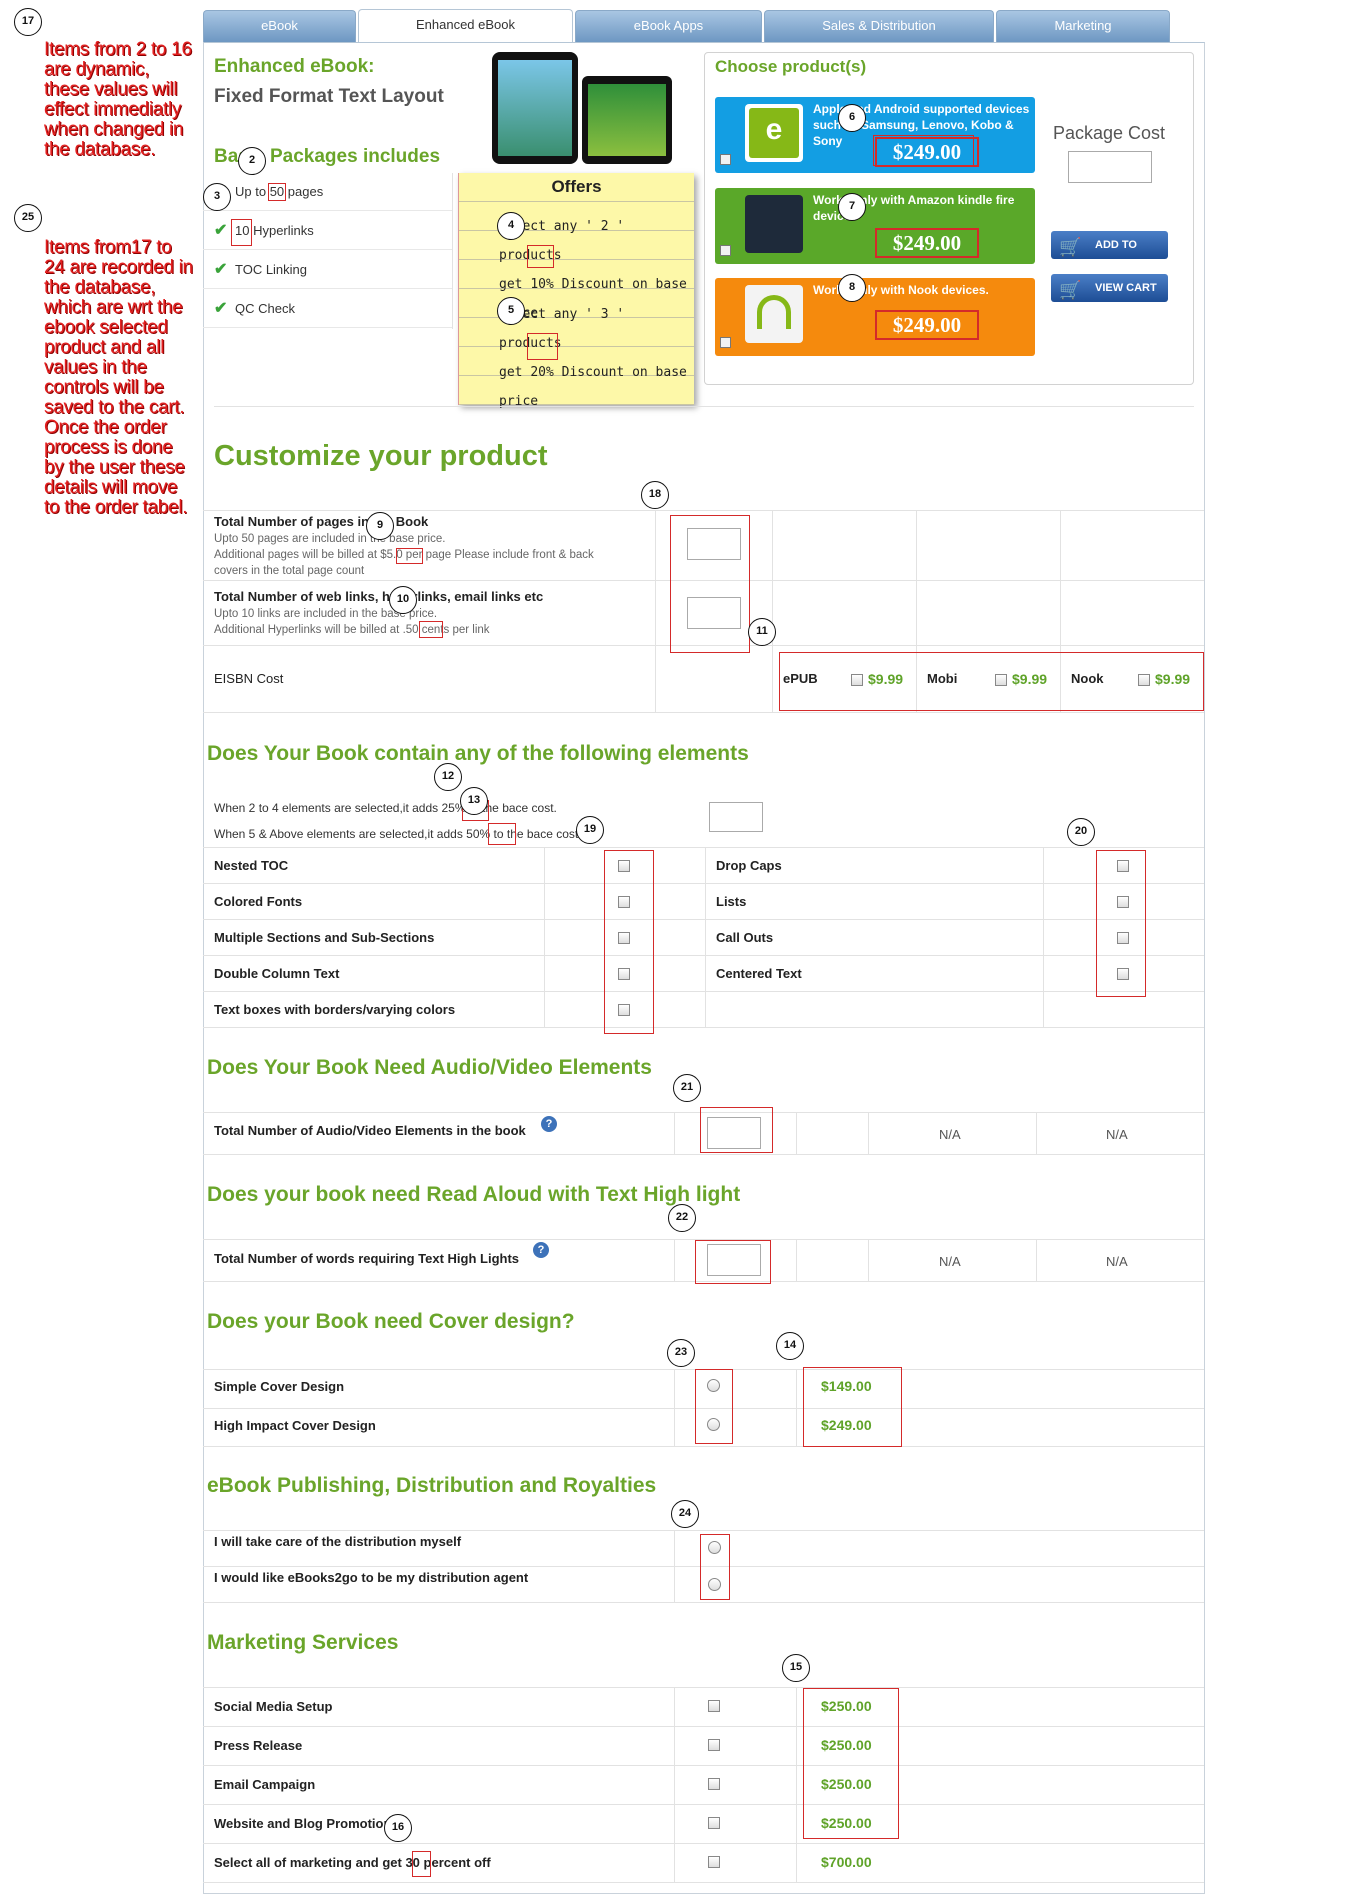 The height and width of the screenshot is (1904, 1366). Describe the element at coordinates (277, 192) in the screenshot. I see `highlight-pages-value` at that location.